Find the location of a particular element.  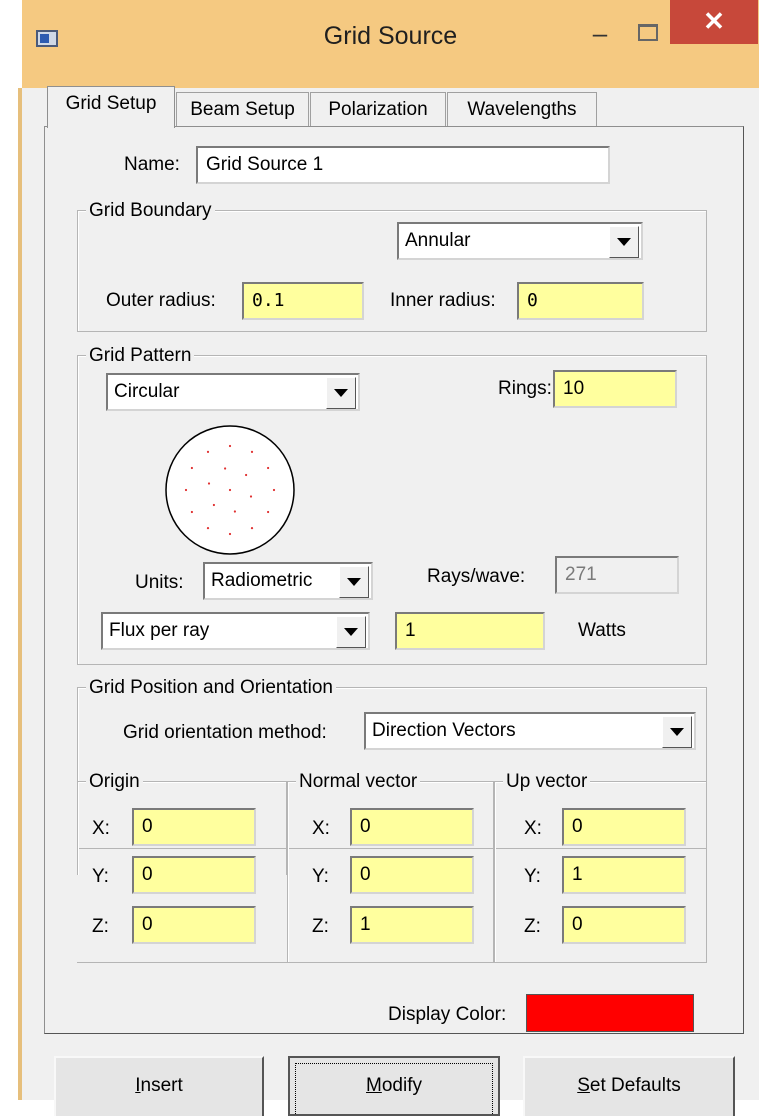

maximize-button is located at coordinates (647, 32).